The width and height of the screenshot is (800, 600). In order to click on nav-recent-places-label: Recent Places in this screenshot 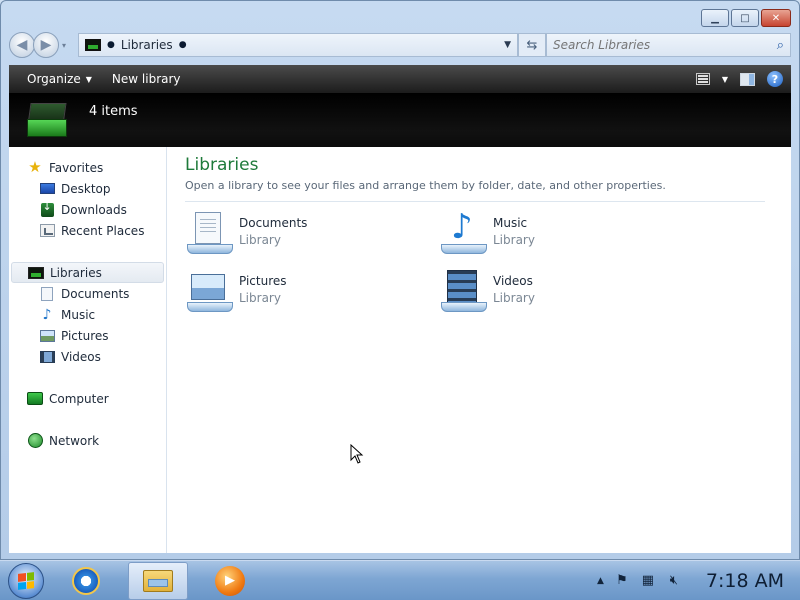, I will do `click(103, 230)`.